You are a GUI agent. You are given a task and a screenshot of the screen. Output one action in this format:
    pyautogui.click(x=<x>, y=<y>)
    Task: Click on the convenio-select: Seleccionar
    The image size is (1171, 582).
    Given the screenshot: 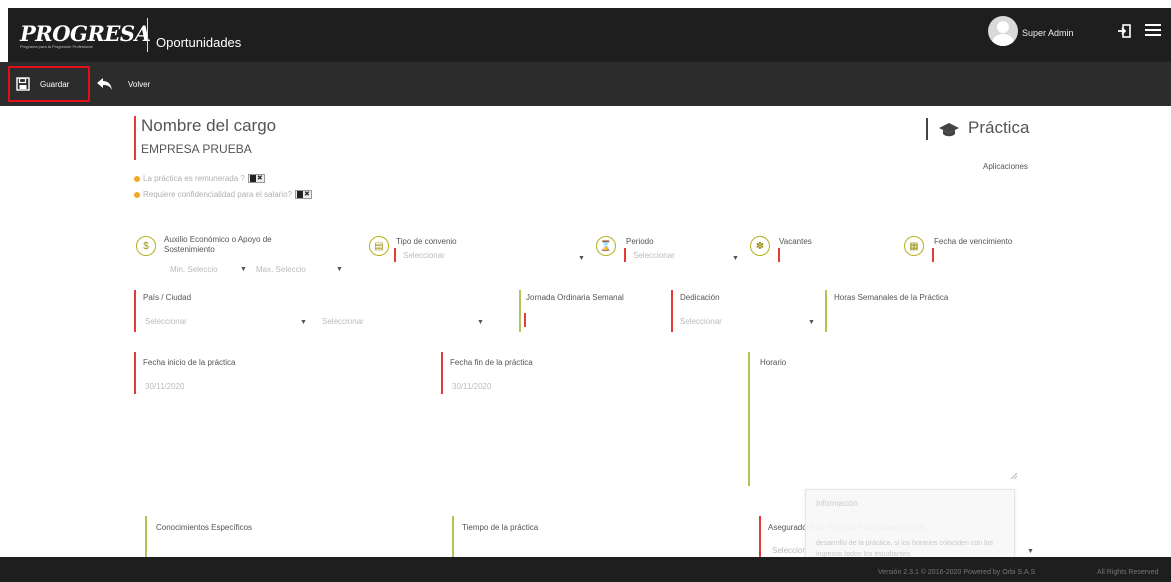 What is the action you would take?
    pyautogui.click(x=424, y=255)
    